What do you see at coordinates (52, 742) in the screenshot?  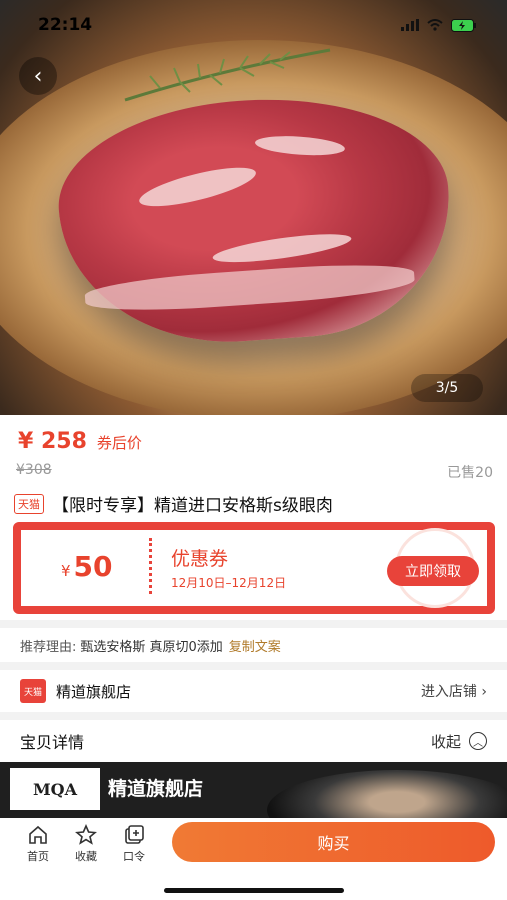 I see `details-title: 宝贝详情` at bounding box center [52, 742].